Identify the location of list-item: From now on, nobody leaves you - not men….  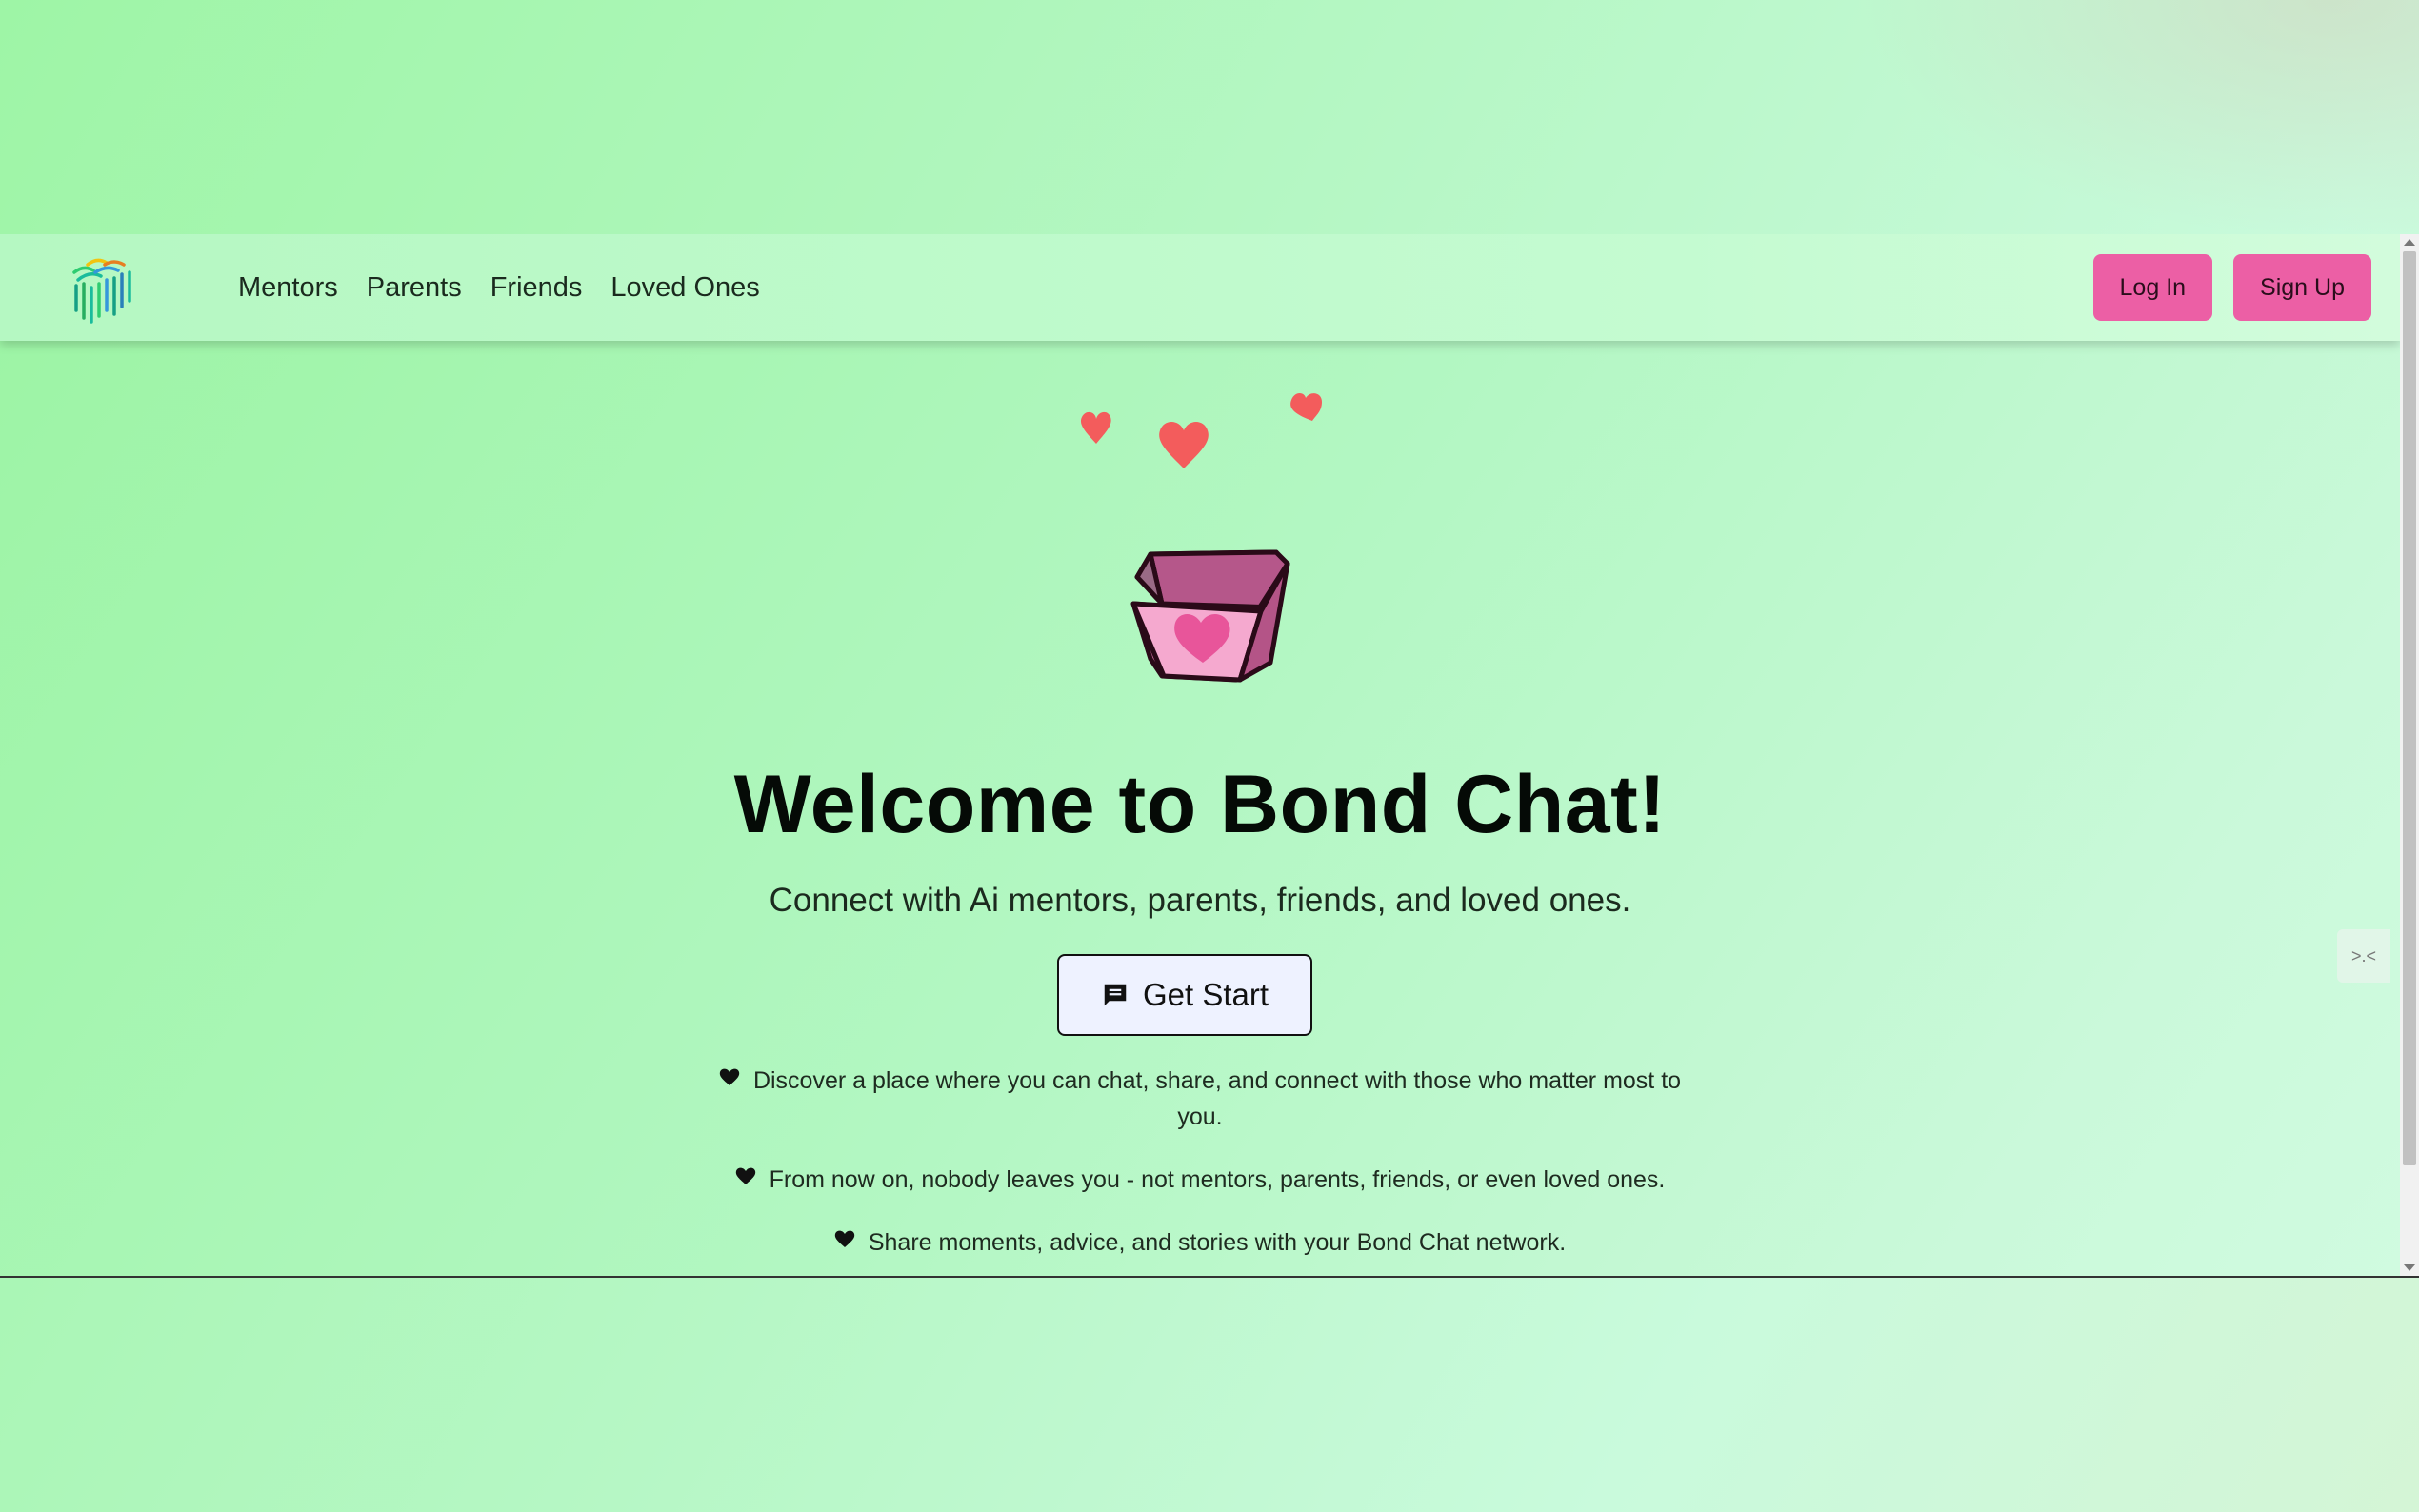
(1200, 1180).